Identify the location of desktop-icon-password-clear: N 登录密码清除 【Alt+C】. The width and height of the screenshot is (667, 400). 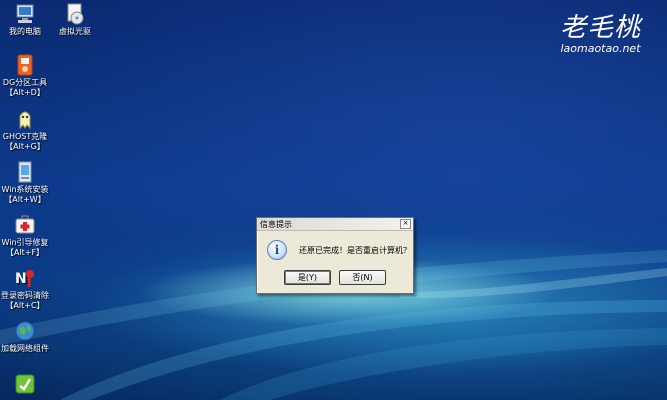
(27, 289).